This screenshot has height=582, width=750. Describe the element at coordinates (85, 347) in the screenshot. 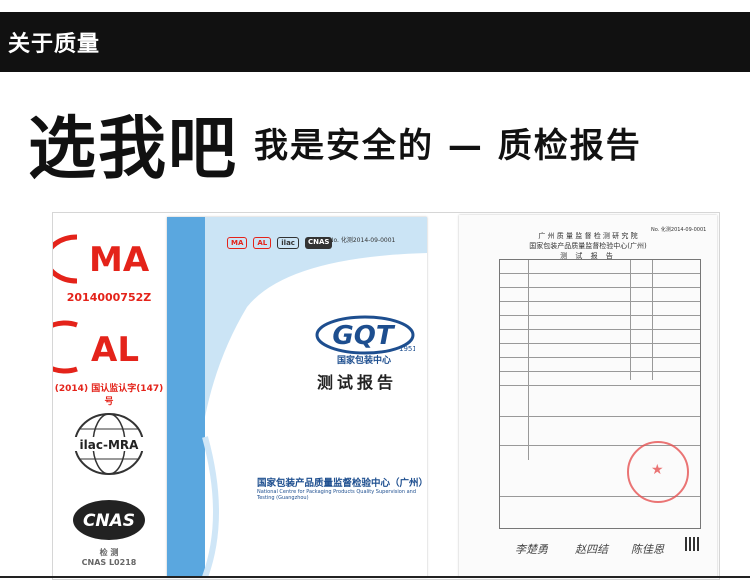

I see `cal-mark-icon: AL` at that location.